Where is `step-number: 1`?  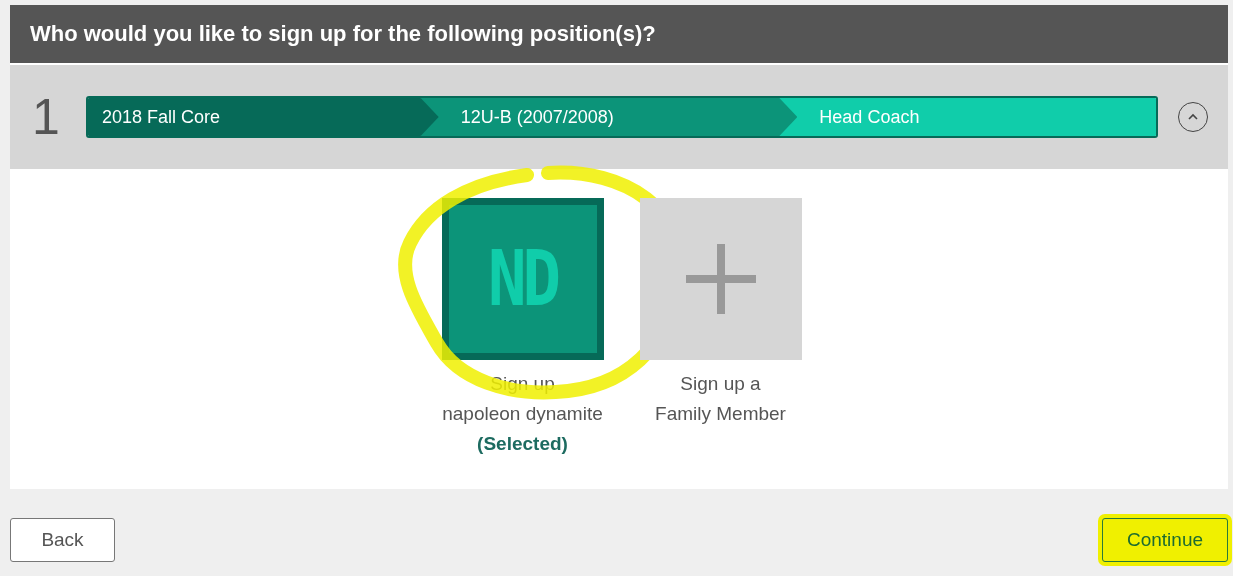 step-number: 1 is located at coordinates (46, 117).